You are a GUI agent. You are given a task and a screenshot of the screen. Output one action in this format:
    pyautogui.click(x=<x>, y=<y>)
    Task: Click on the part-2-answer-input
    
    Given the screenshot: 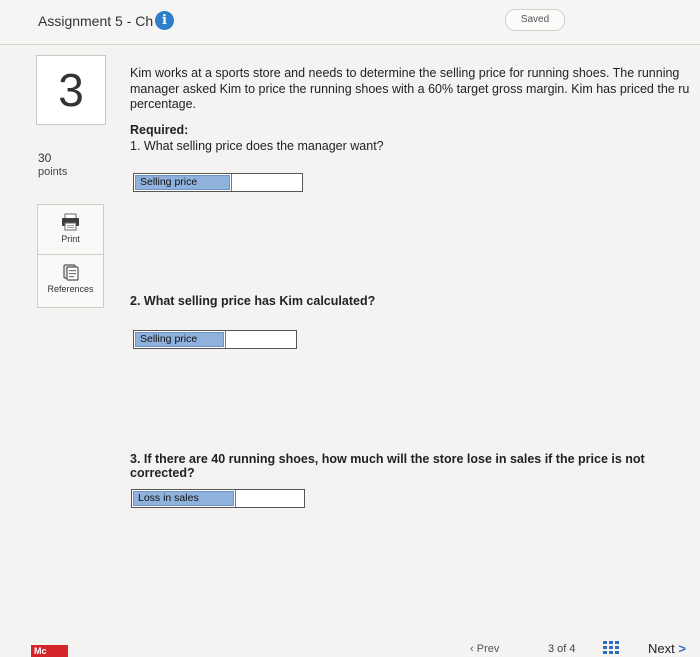 What is the action you would take?
    pyautogui.click(x=260, y=339)
    